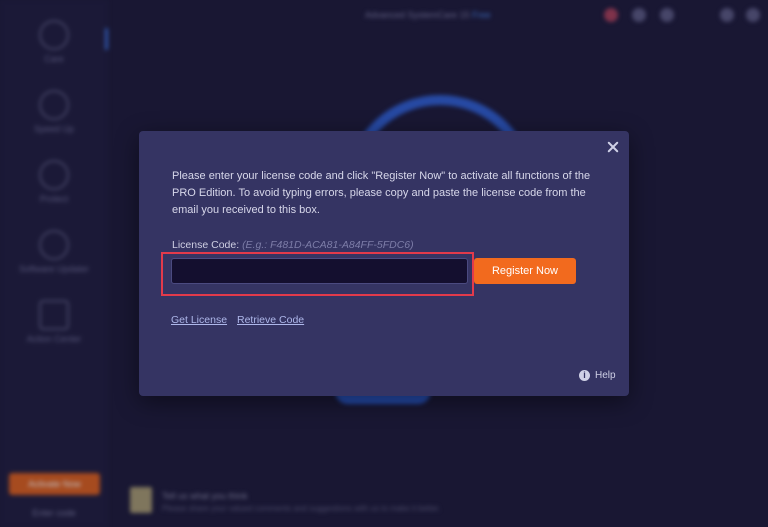 The image size is (768, 527). Describe the element at coordinates (525, 271) in the screenshot. I see `register-now-button: Register Now` at that location.